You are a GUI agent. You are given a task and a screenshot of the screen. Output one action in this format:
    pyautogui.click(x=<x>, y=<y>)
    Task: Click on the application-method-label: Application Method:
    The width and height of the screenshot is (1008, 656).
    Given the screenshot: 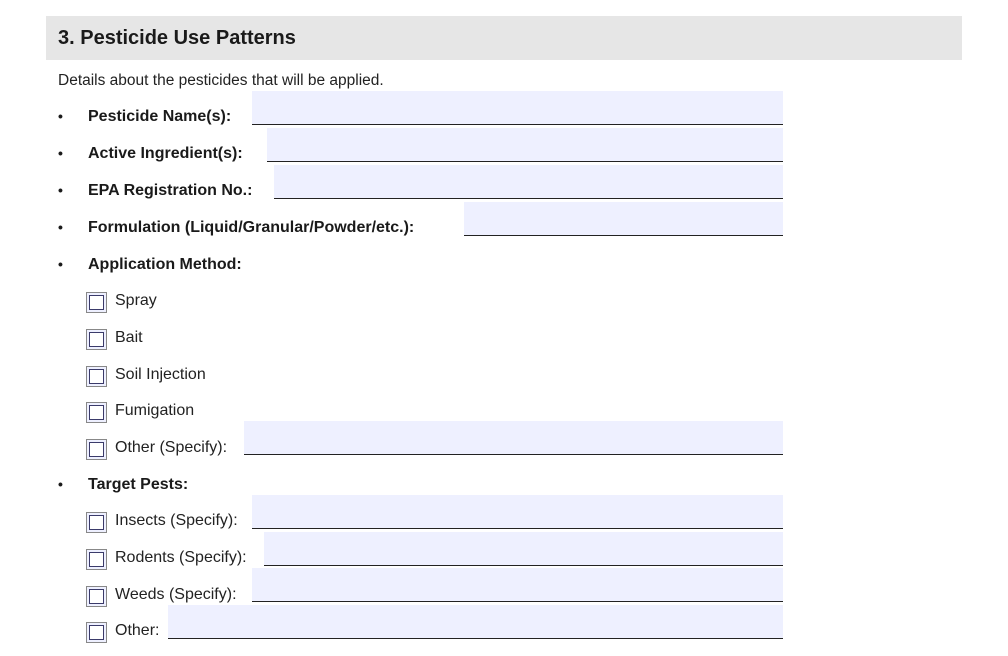 What is the action you would take?
    pyautogui.click(x=165, y=264)
    